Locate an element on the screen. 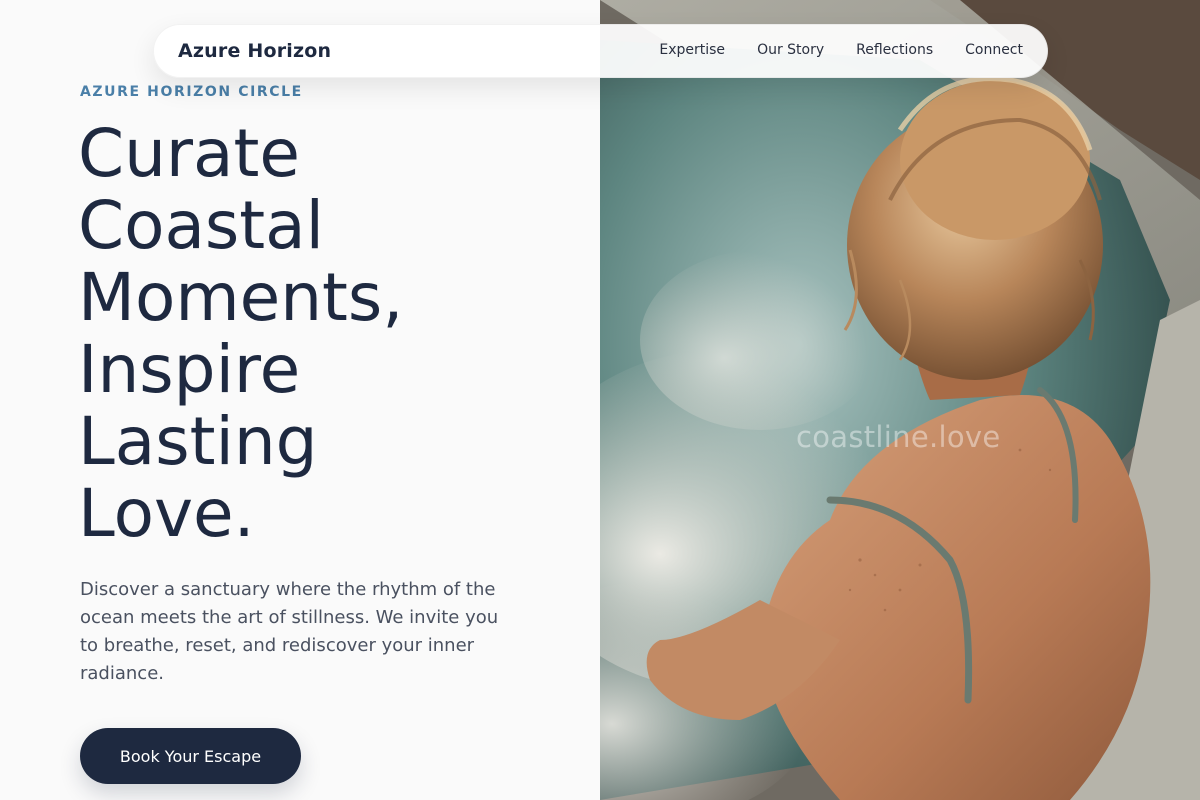 The image size is (1200, 800). headline-line: Lasting is located at coordinates (198, 441).